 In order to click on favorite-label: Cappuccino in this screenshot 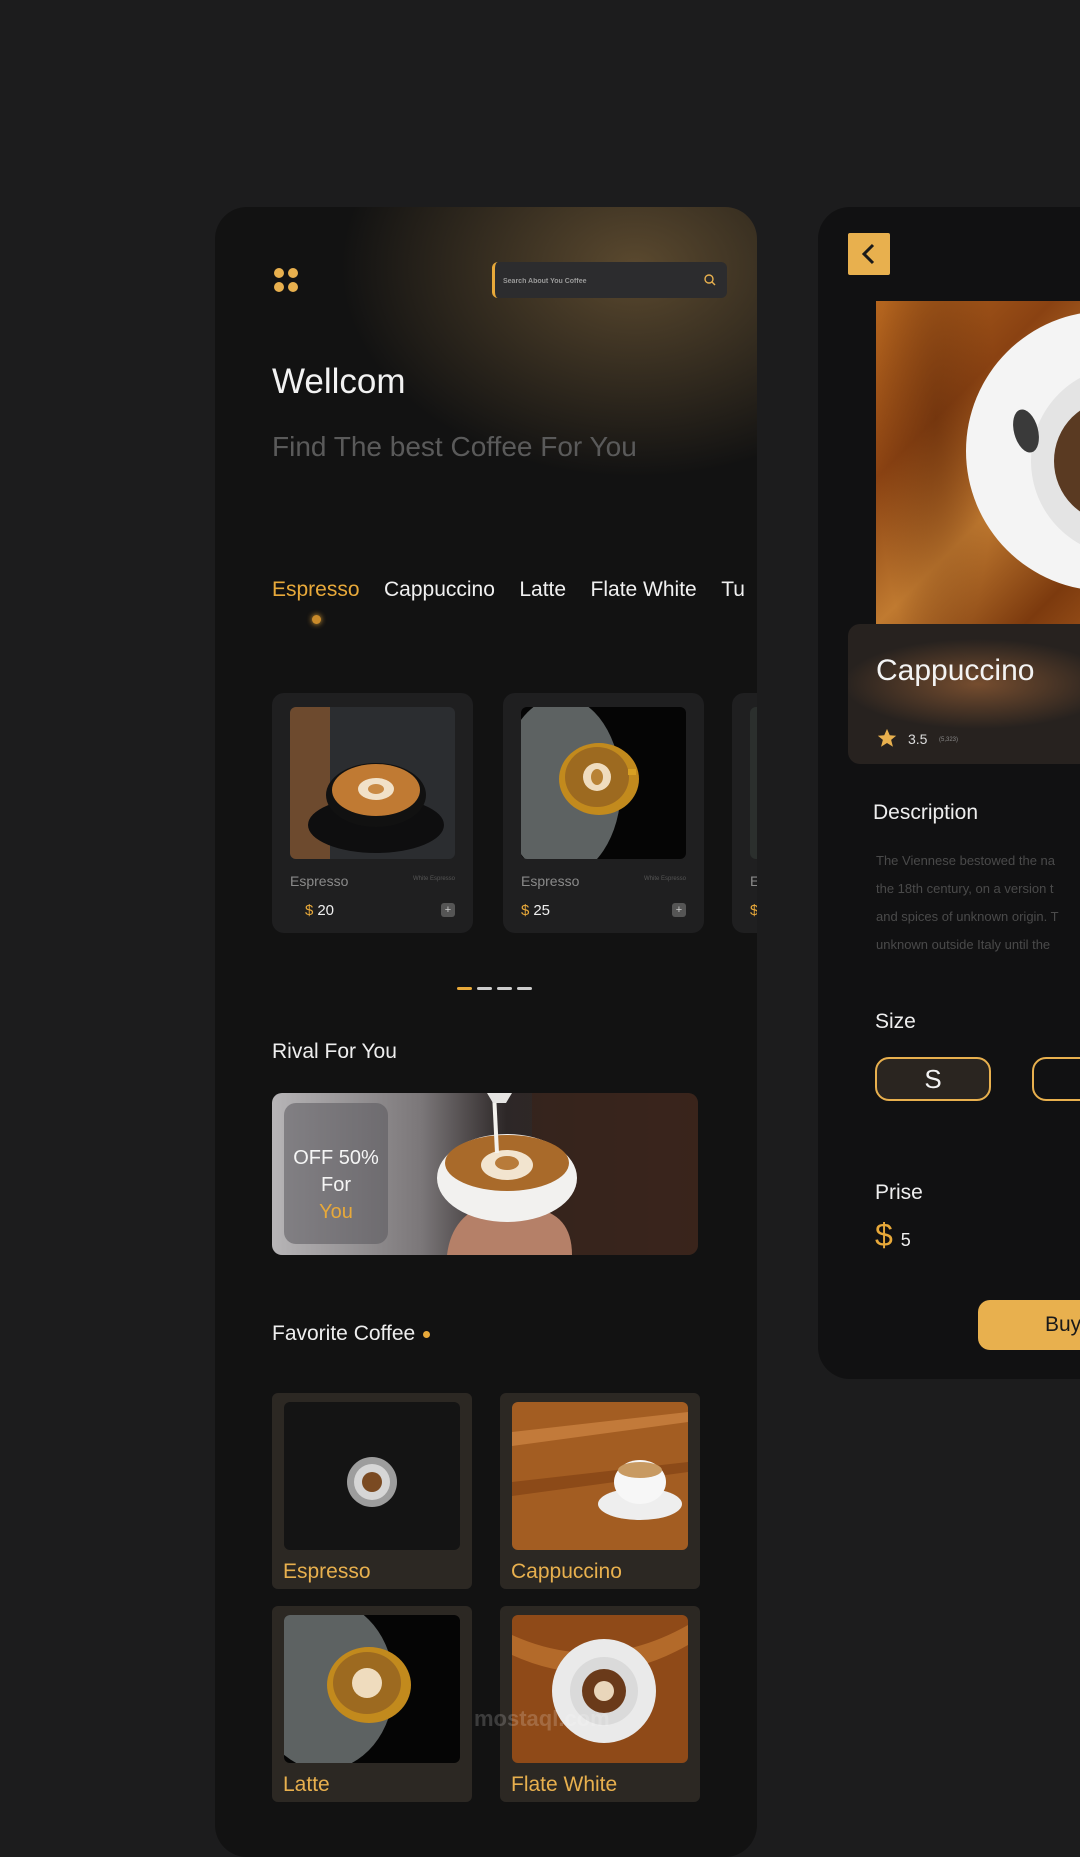, I will do `click(566, 1571)`.